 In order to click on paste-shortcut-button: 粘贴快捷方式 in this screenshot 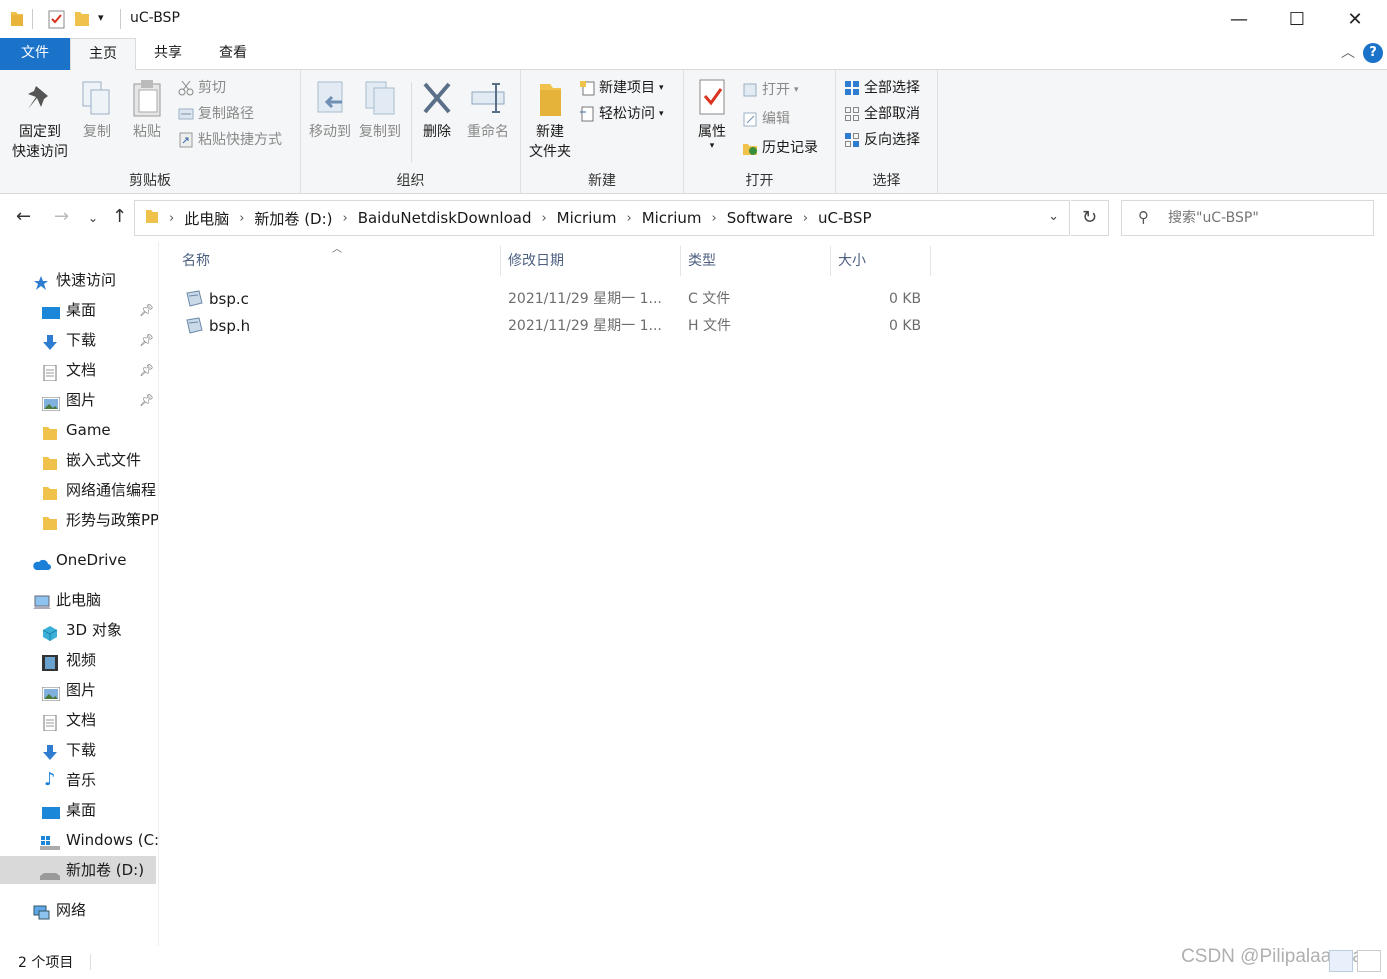, I will do `click(230, 140)`.